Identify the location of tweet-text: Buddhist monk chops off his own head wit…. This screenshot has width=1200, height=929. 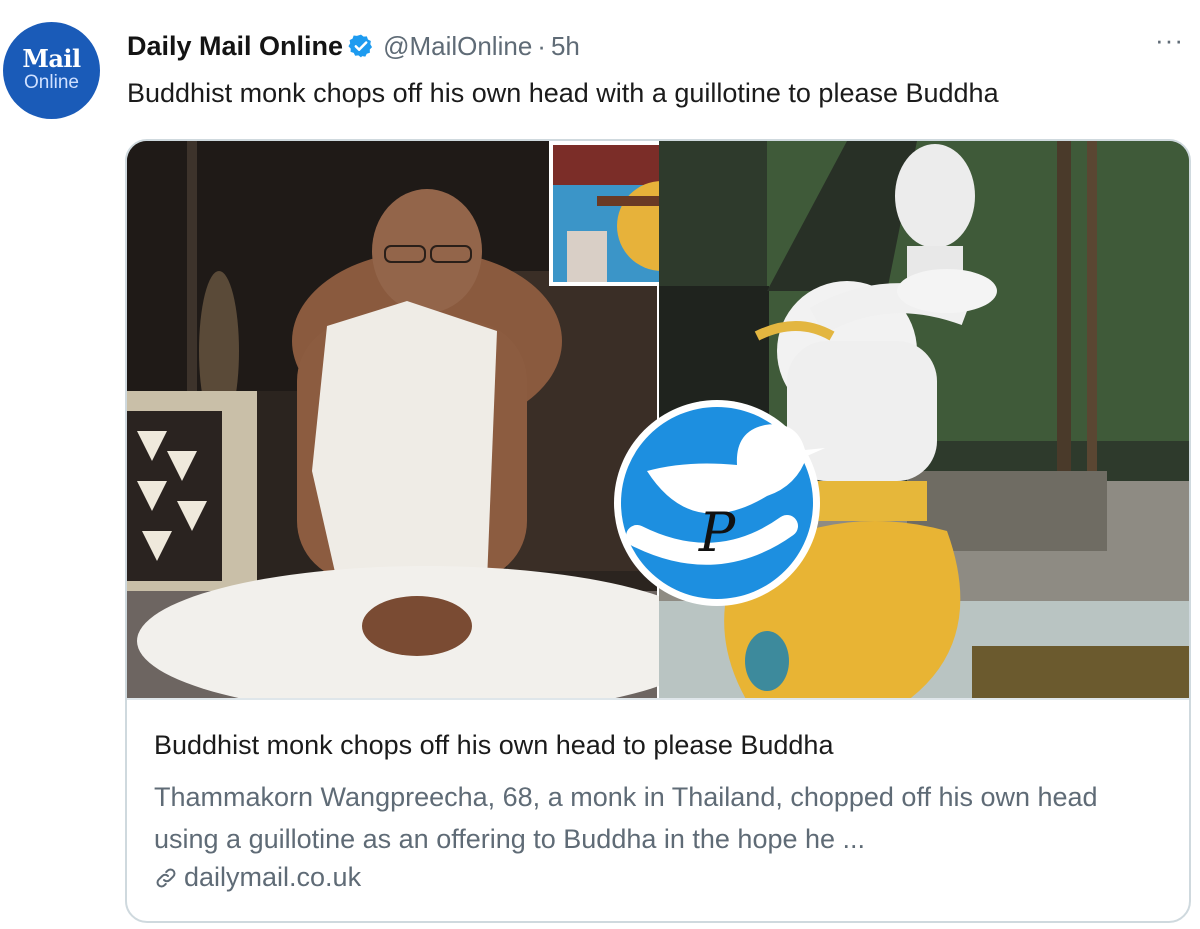
(563, 93).